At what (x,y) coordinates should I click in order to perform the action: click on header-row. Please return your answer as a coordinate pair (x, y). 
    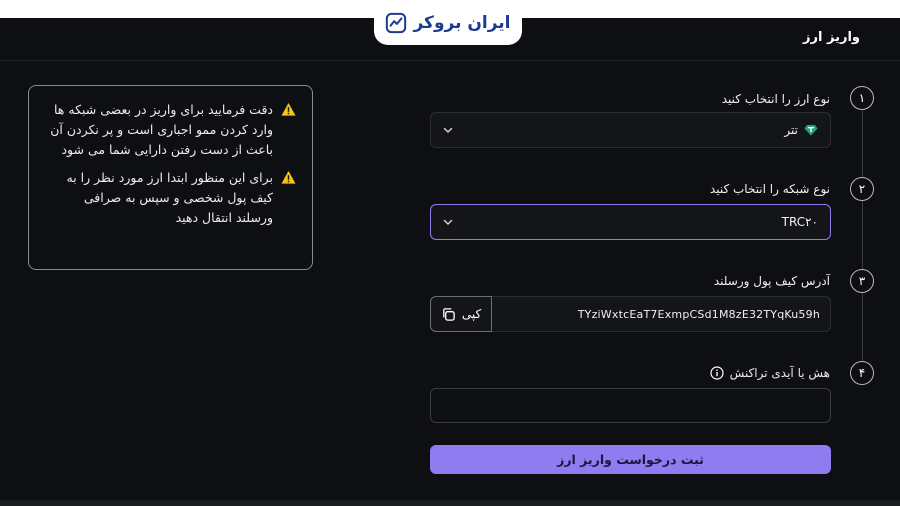
    Looking at the image, I should click on (450, 39).